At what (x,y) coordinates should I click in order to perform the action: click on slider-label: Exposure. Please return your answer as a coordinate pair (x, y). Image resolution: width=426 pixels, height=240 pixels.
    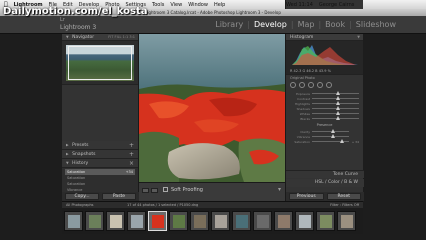
    Looking at the image, I should click on (303, 93).